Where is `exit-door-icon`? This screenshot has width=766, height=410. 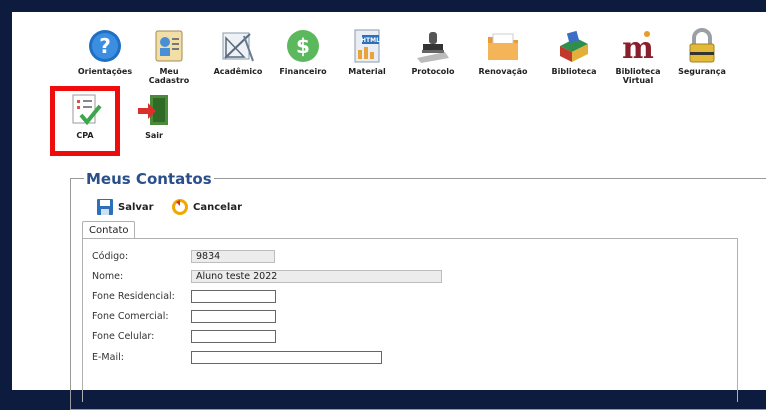
exit-door-icon is located at coordinates (153, 110).